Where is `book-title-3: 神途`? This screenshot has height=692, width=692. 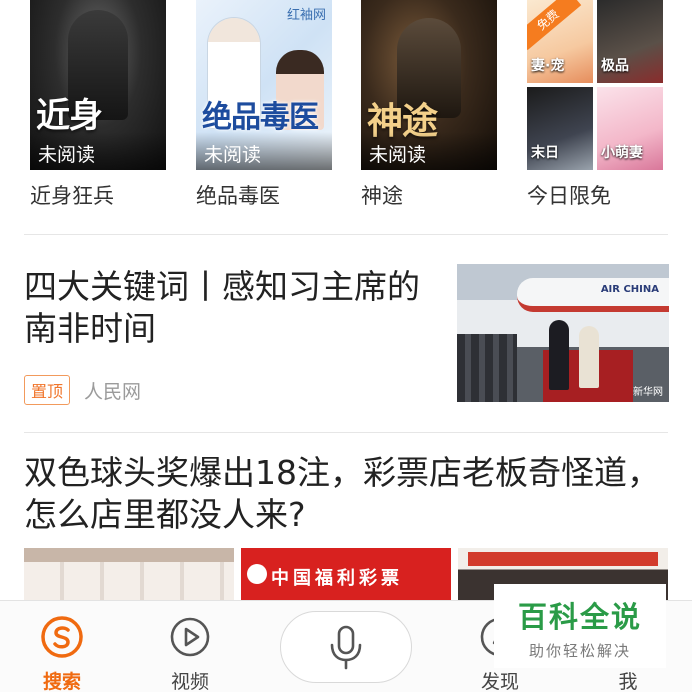
book-title-3: 神途 is located at coordinates (382, 195).